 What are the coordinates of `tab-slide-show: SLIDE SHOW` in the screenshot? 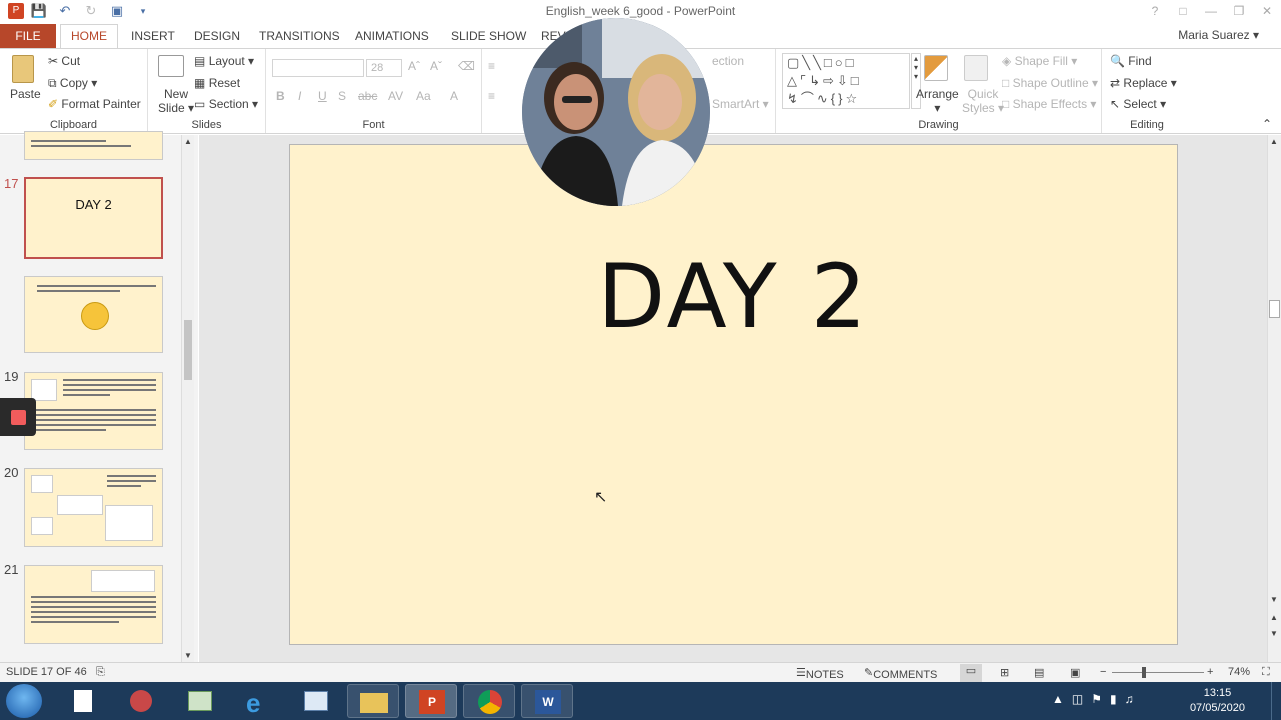 It's located at (488, 37).